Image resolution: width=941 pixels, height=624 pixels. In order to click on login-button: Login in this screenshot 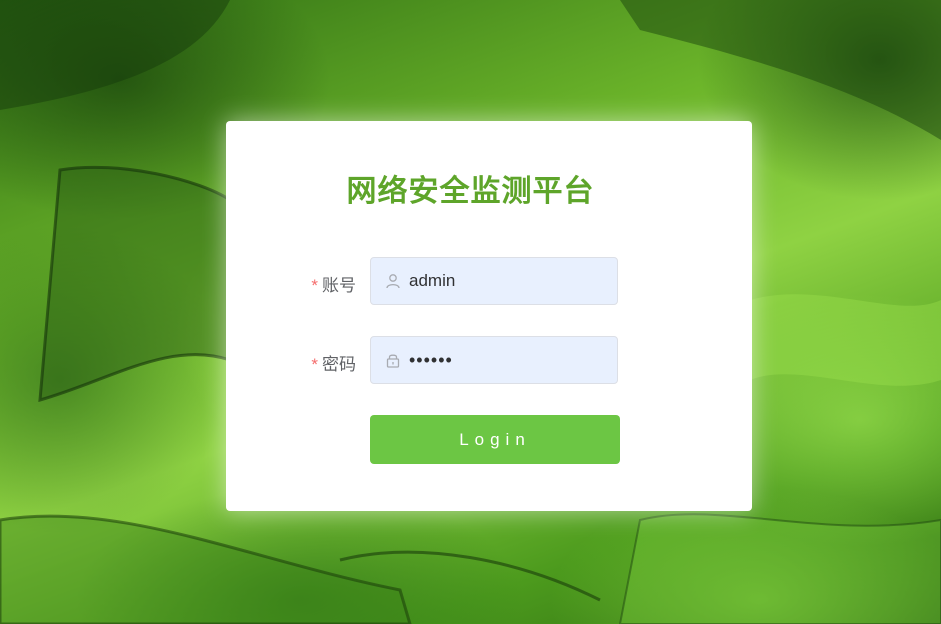, I will do `click(495, 439)`.